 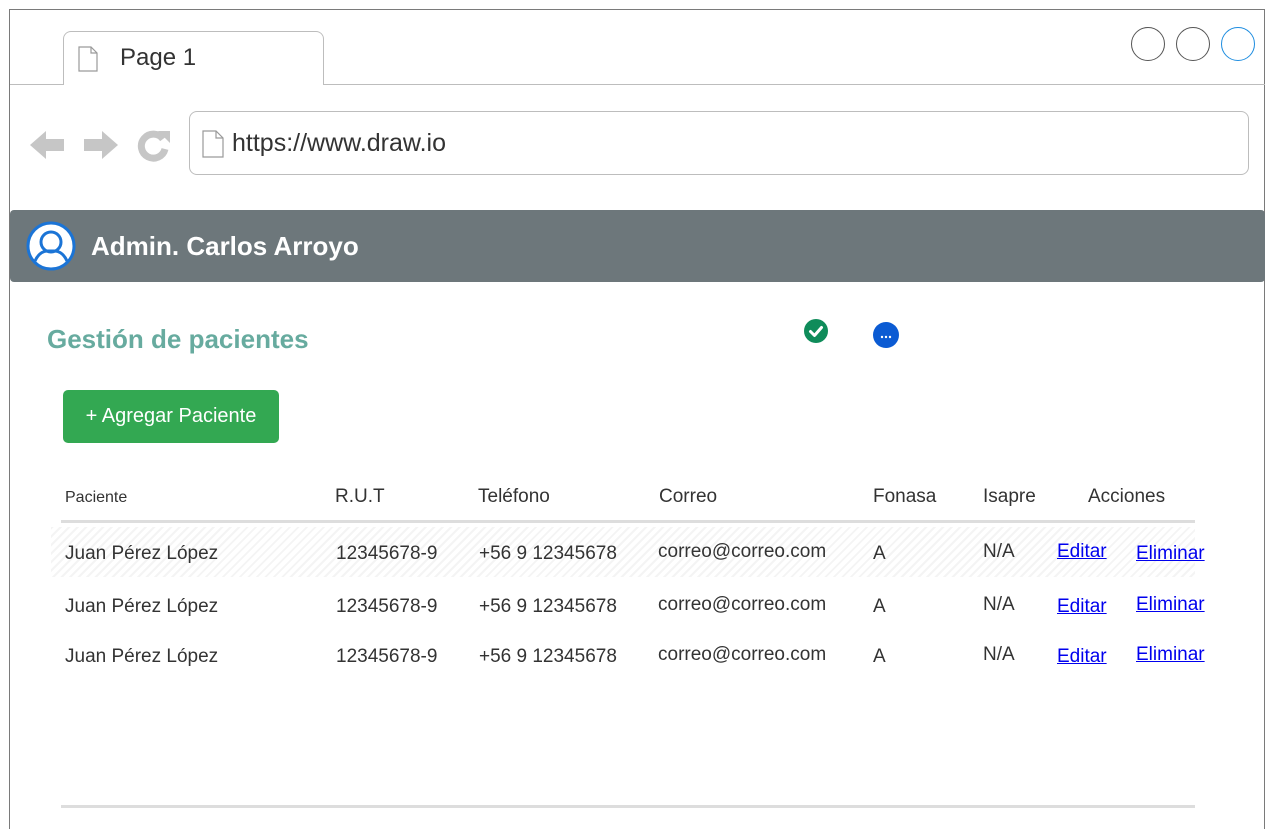 I want to click on page-title: Gestión de pacientes, so click(x=178, y=339).